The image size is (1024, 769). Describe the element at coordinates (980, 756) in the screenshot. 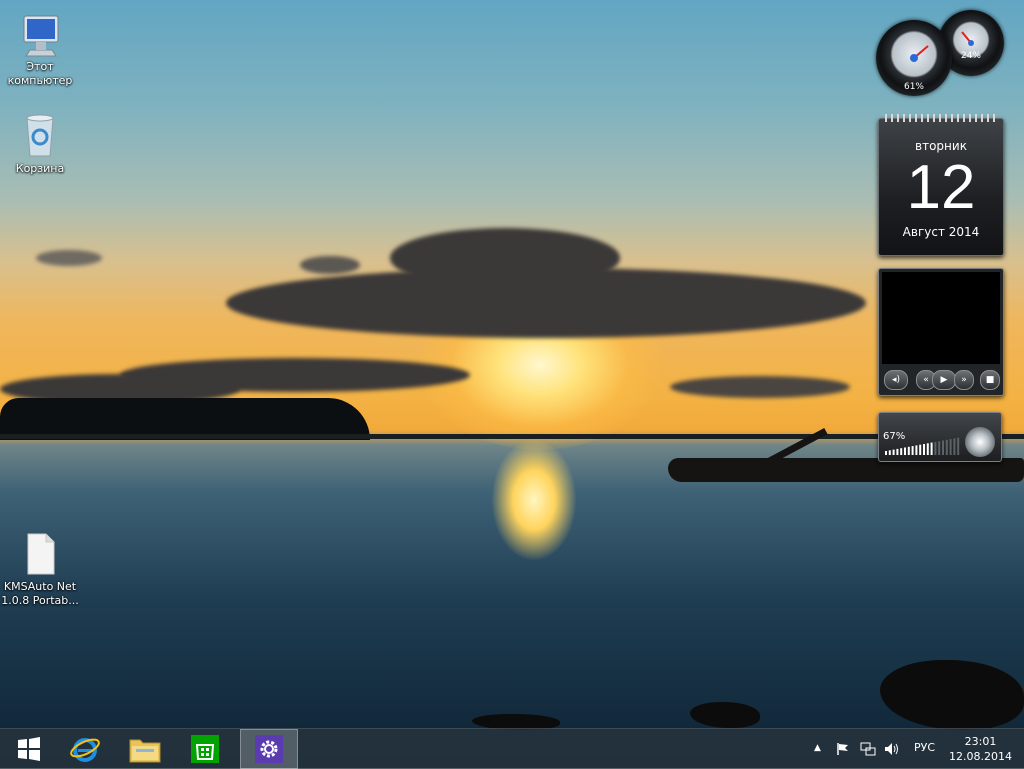

I see `clock-date: 12.08.2014` at that location.